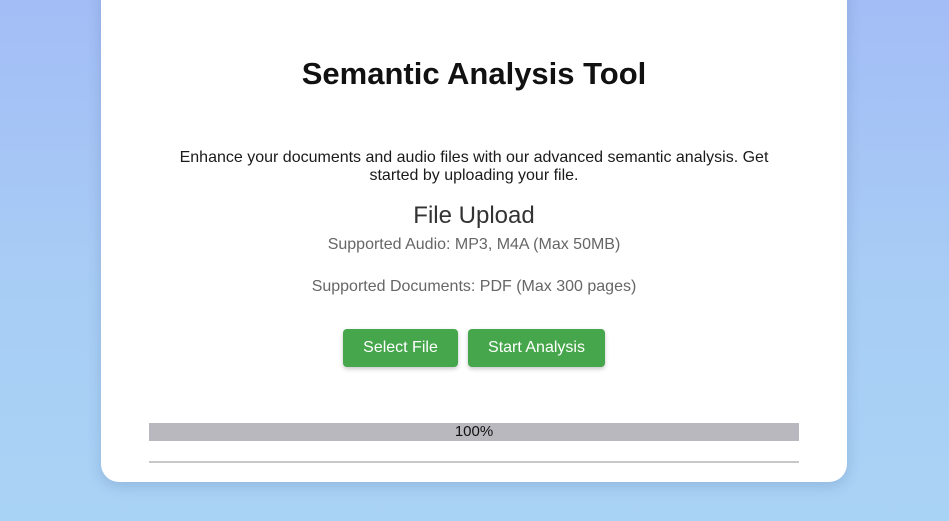 The width and height of the screenshot is (949, 521). Describe the element at coordinates (474, 286) in the screenshot. I see `supported-documents-text: Supported Documents: PDF (Max 300 pages)` at that location.